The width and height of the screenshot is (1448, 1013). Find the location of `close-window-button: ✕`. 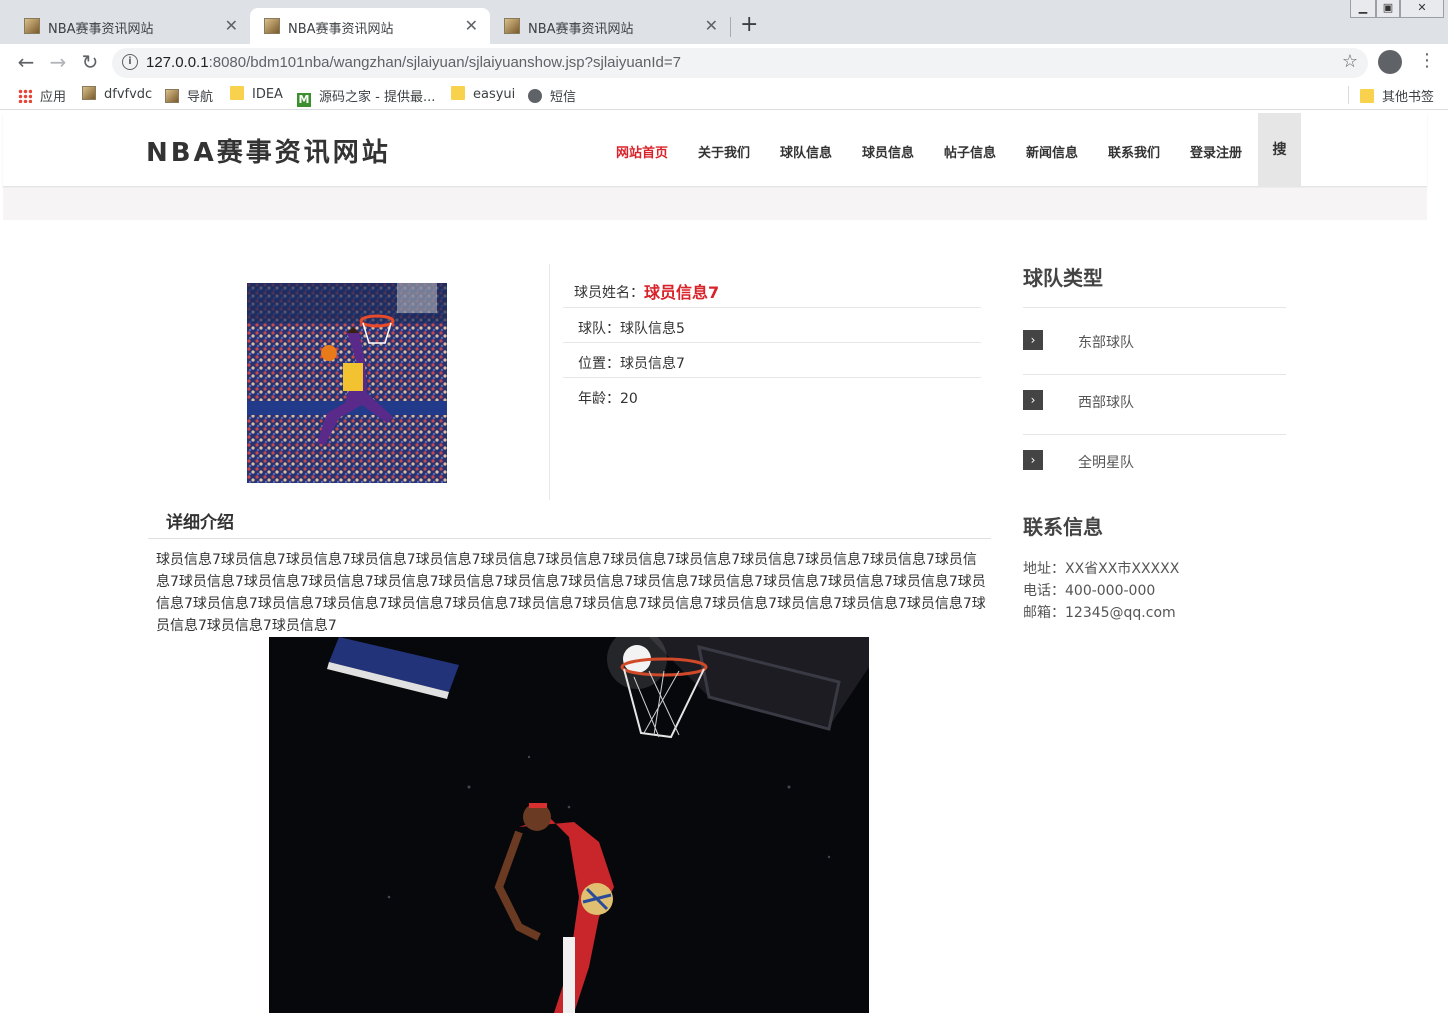

close-window-button: ✕ is located at coordinates (1422, 9).